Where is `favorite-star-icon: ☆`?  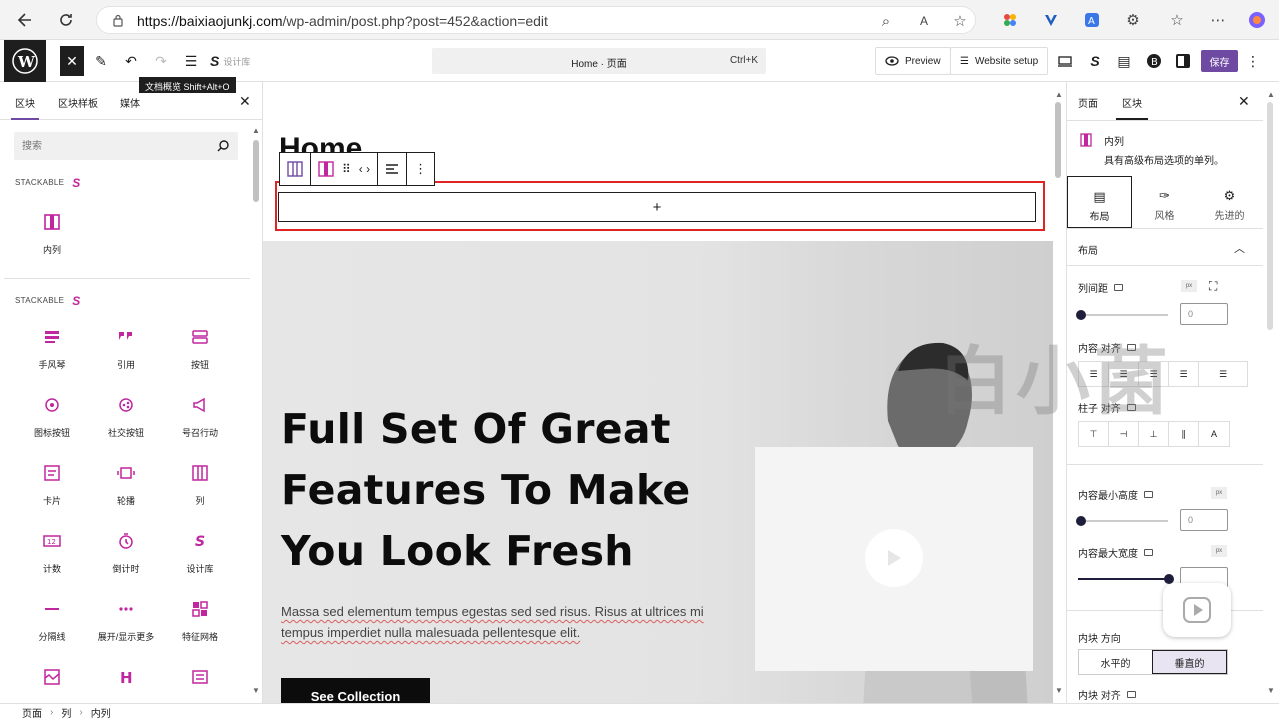 favorite-star-icon: ☆ is located at coordinates (960, 21).